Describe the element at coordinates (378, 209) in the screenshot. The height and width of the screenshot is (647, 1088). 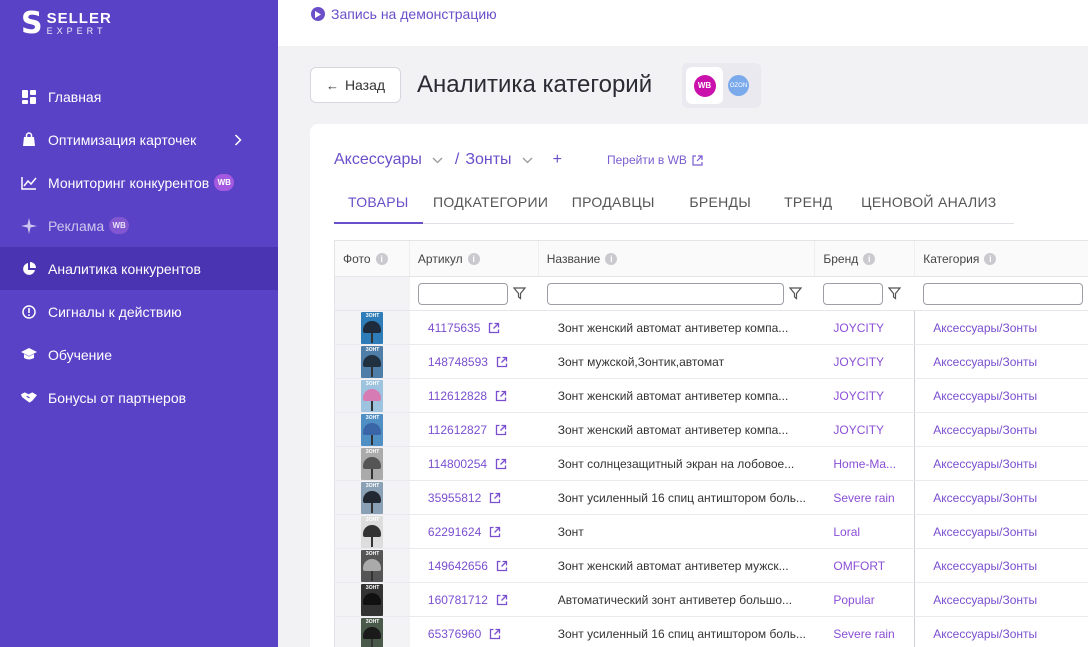
I see `tab-products: ТОВАРЫ` at that location.